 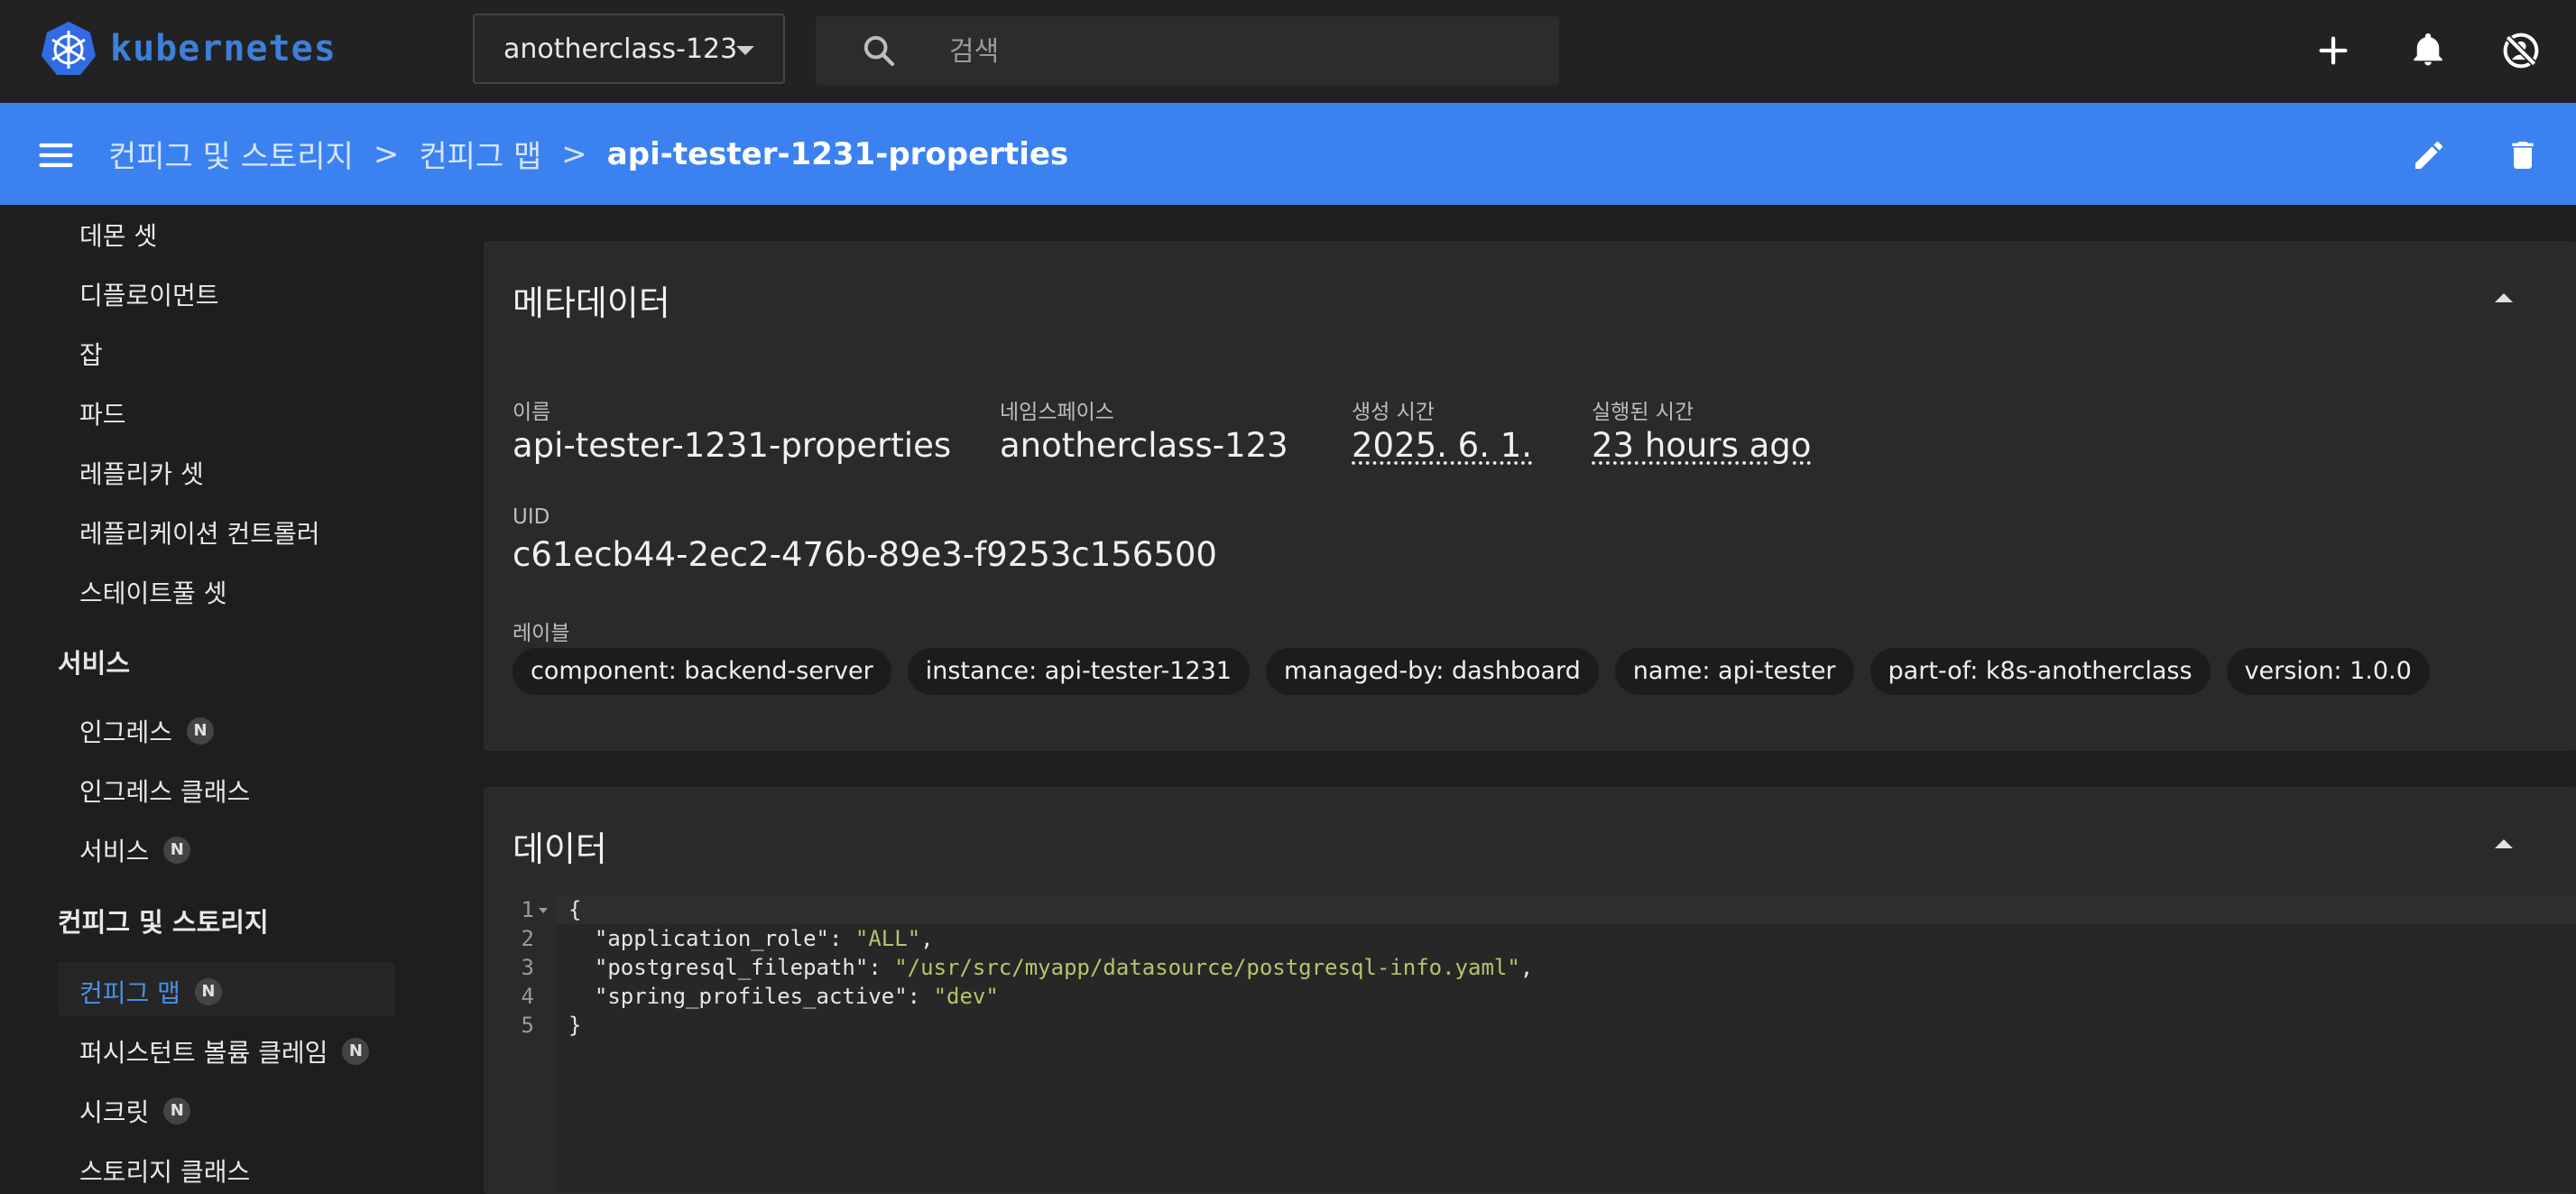 What do you see at coordinates (2429, 155) in the screenshot?
I see `edit-icon` at bounding box center [2429, 155].